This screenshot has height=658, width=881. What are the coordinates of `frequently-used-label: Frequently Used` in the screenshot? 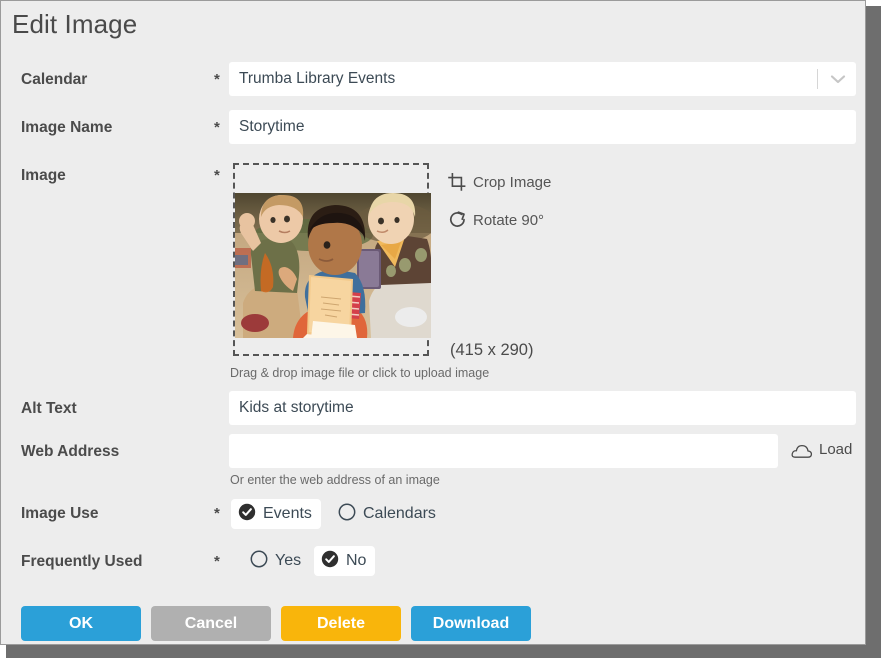 It's located at (82, 561).